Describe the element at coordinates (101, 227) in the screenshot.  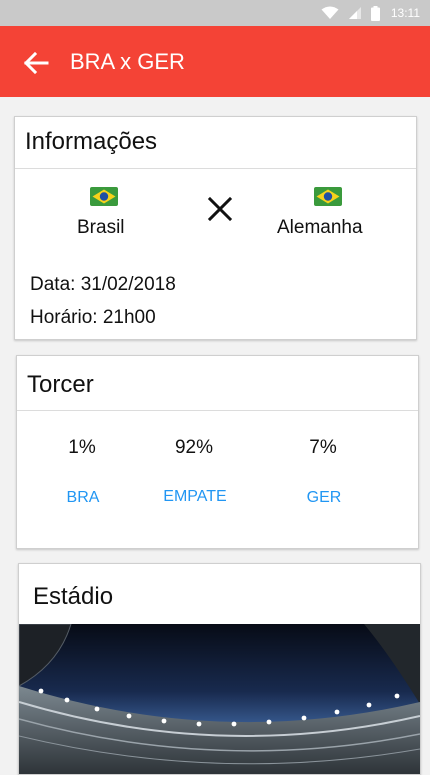
I see `home-team-name: Brasil` at that location.